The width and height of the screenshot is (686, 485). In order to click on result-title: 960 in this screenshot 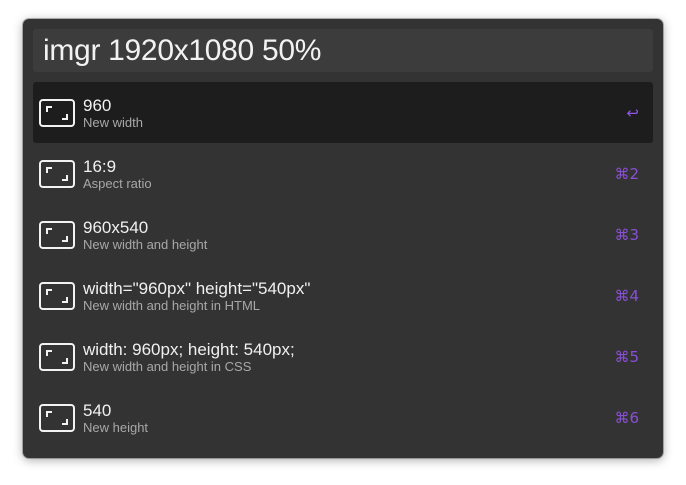, I will do `click(97, 105)`.